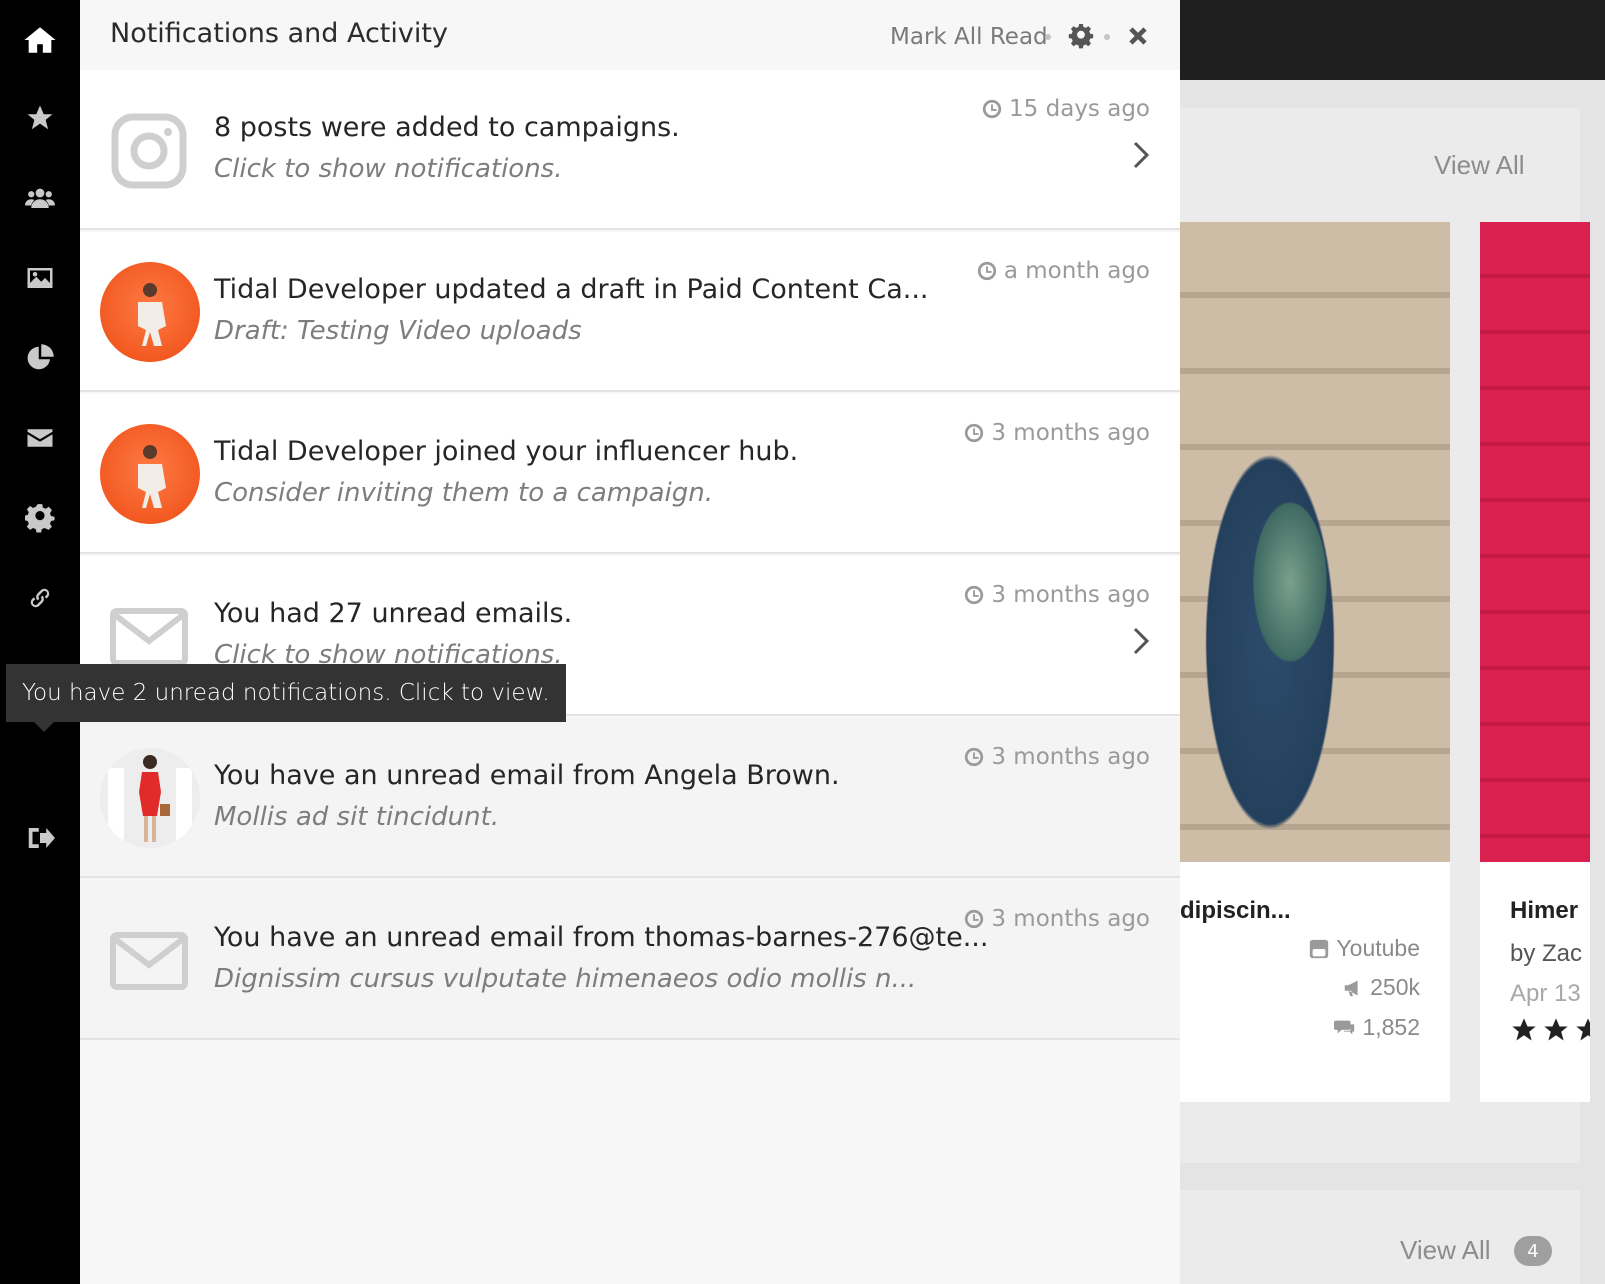  I want to click on close-icon, so click(1138, 36).